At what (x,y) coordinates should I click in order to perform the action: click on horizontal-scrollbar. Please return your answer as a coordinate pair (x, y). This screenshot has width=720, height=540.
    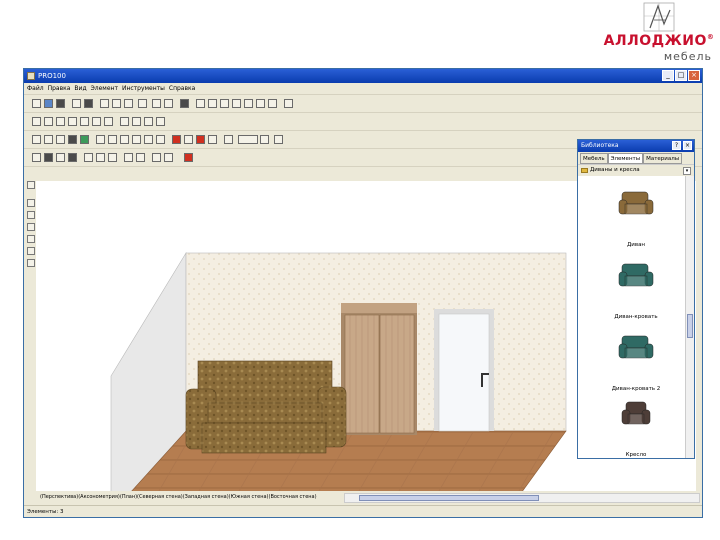
    Looking at the image, I should click on (522, 498).